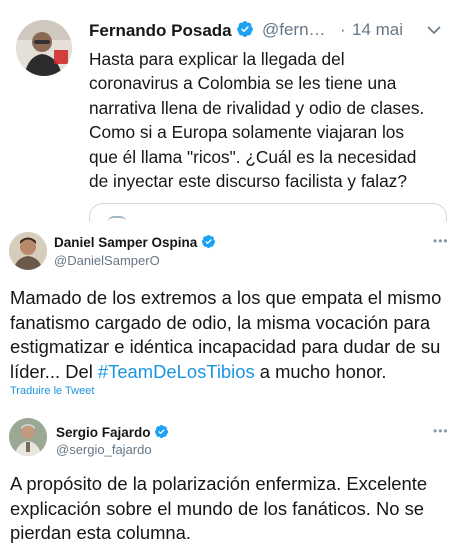 The image size is (453, 550). What do you see at coordinates (28, 251) in the screenshot?
I see `avatar-daniel-samper` at bounding box center [28, 251].